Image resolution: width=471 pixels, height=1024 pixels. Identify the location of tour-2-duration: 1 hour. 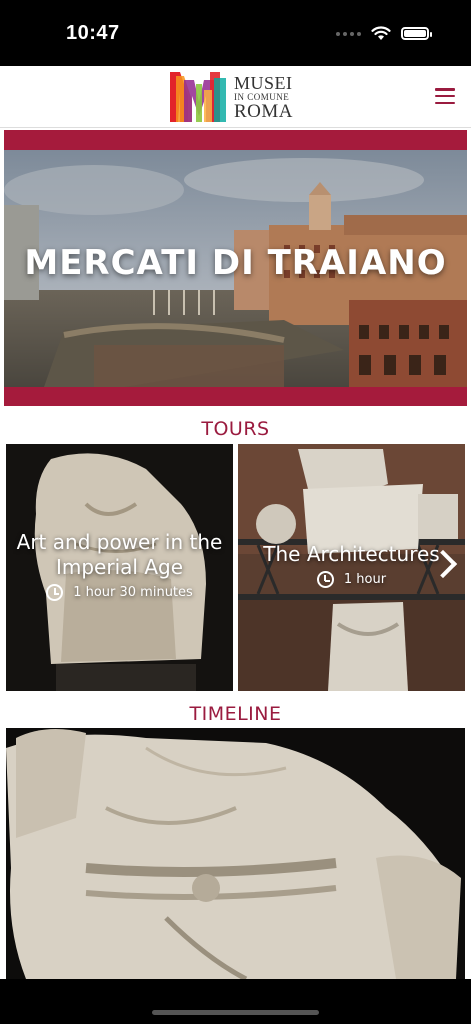
(351, 579).